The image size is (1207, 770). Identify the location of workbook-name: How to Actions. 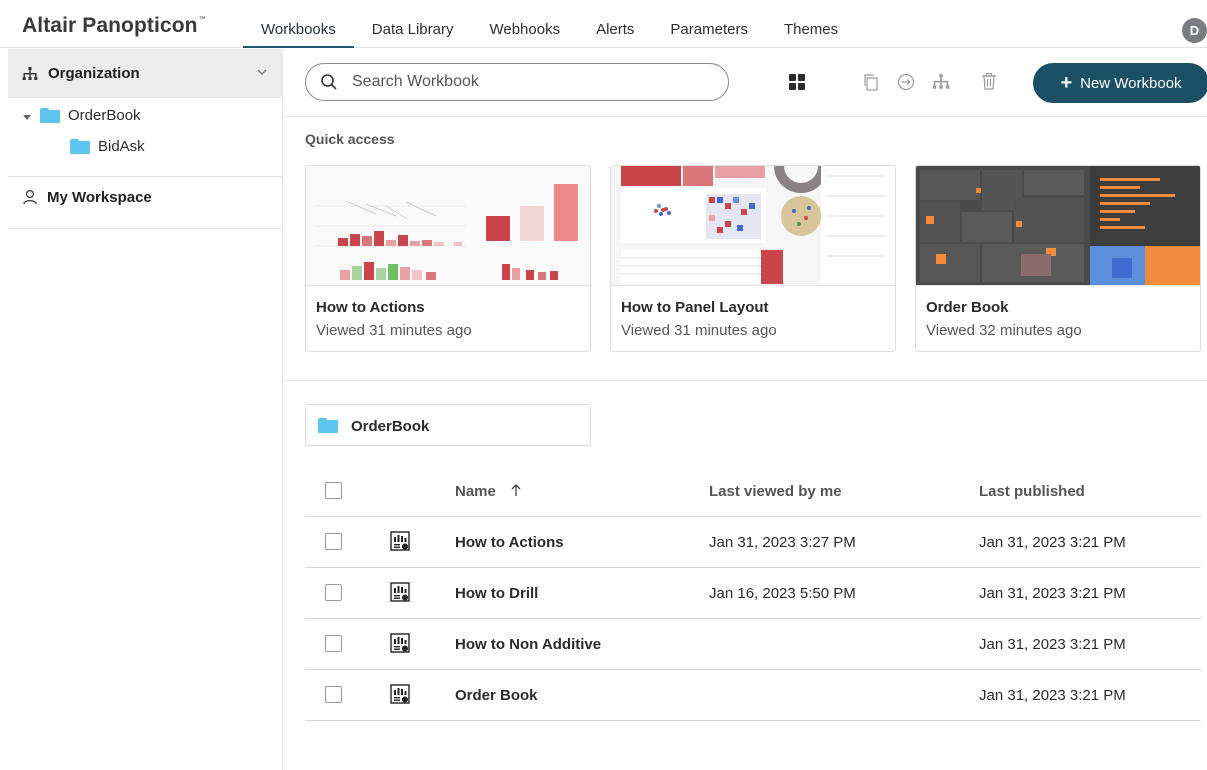
(509, 542).